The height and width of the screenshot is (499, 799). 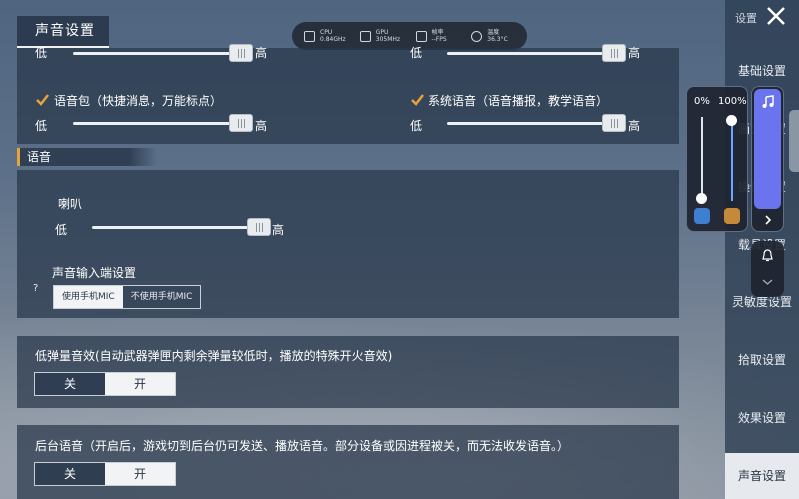 I want to click on volume-left-track, so click(x=702, y=159).